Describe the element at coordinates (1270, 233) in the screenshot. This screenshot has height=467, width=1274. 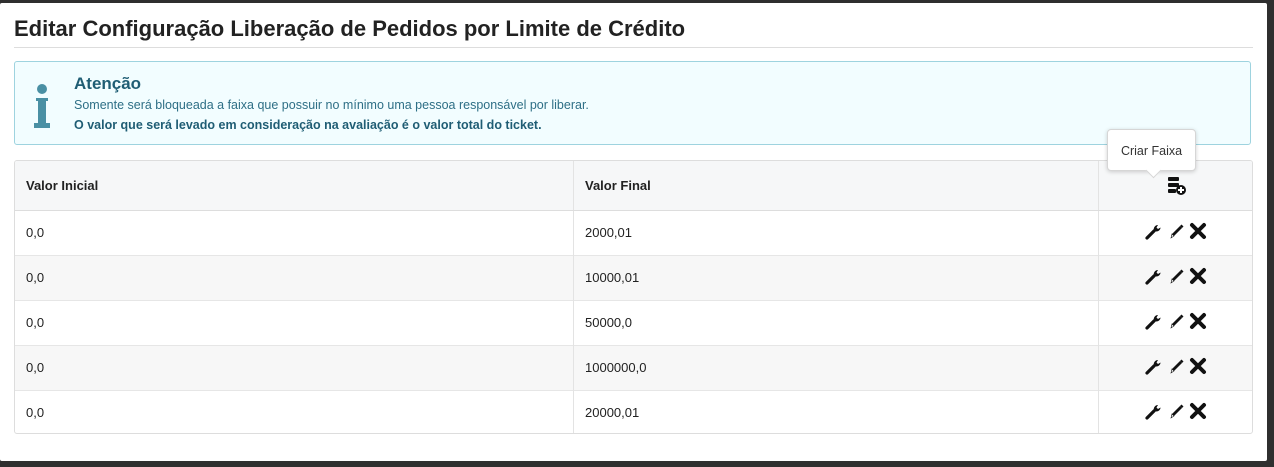
I see `window-edge` at that location.